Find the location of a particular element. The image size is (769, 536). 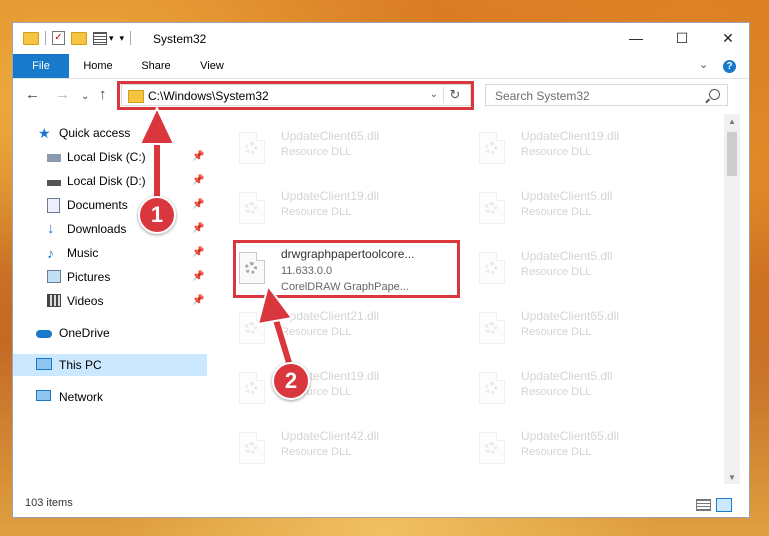

annotation-arrows is located at coordinates (216, 236).